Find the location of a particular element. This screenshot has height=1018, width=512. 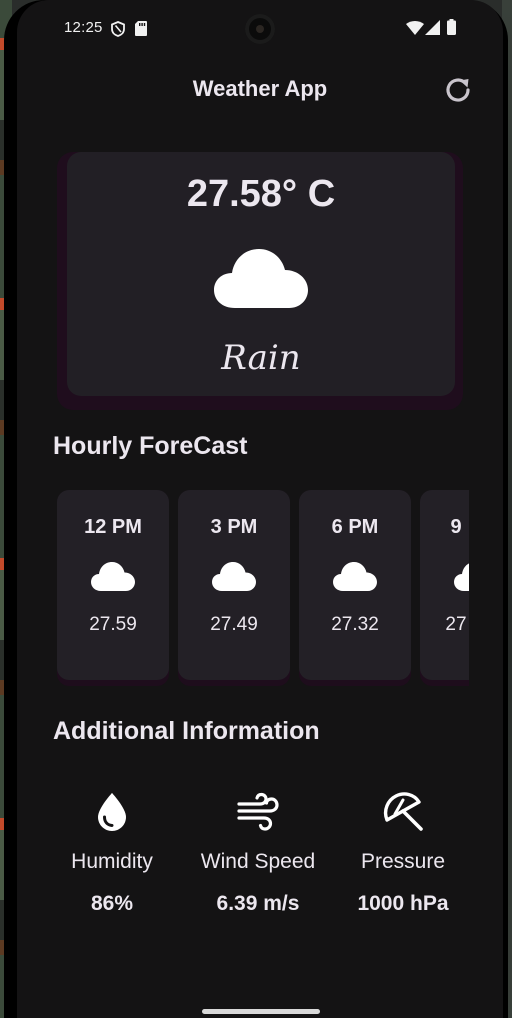

app-title: Weather App is located at coordinates (260, 88).